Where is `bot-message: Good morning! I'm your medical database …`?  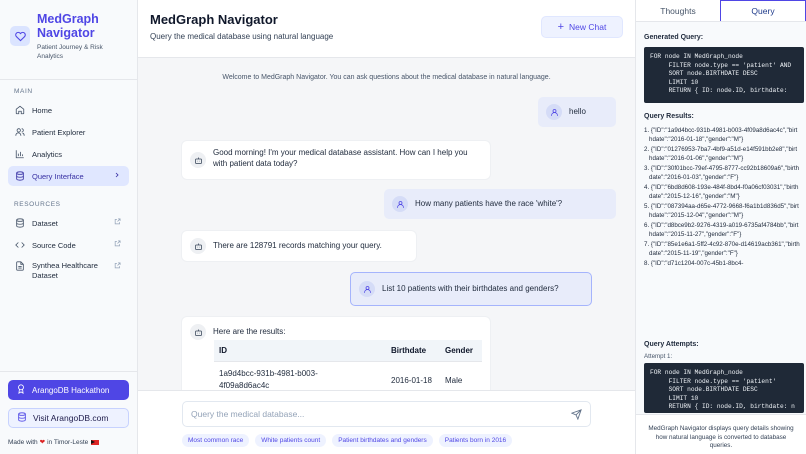 bot-message: Good morning! I'm your medical database … is located at coordinates (336, 160).